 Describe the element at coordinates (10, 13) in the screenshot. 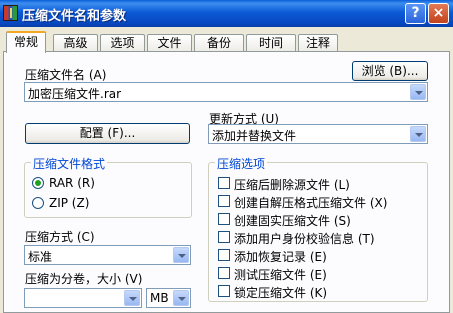

I see `winrar-app-icon` at that location.